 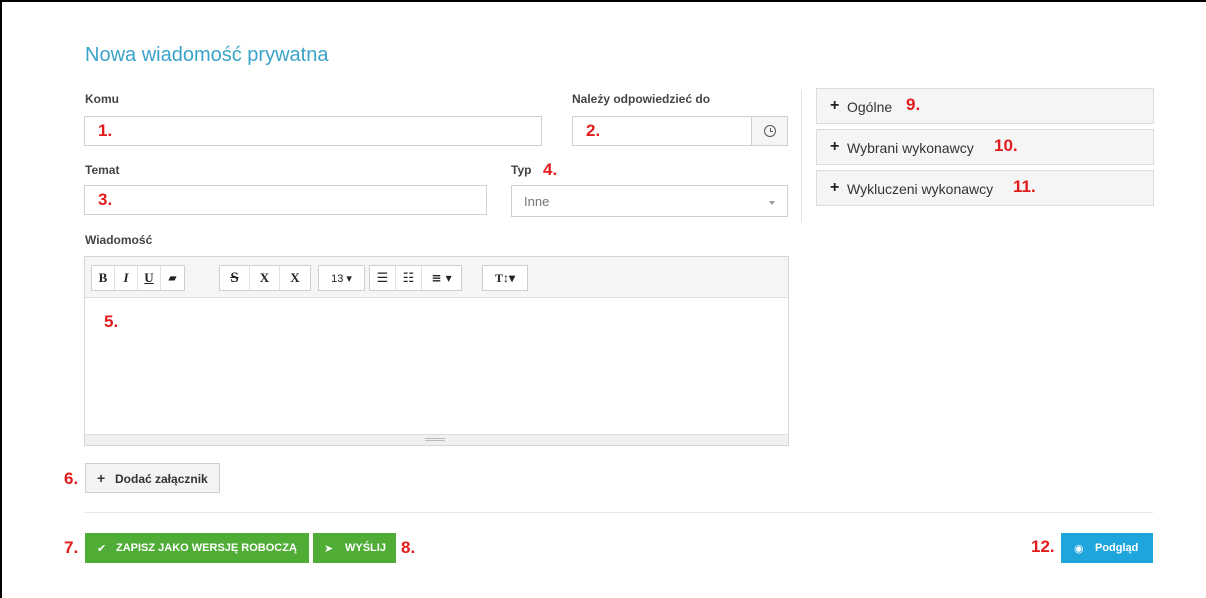 What do you see at coordinates (913, 104) in the screenshot?
I see `marker-9: 9.` at bounding box center [913, 104].